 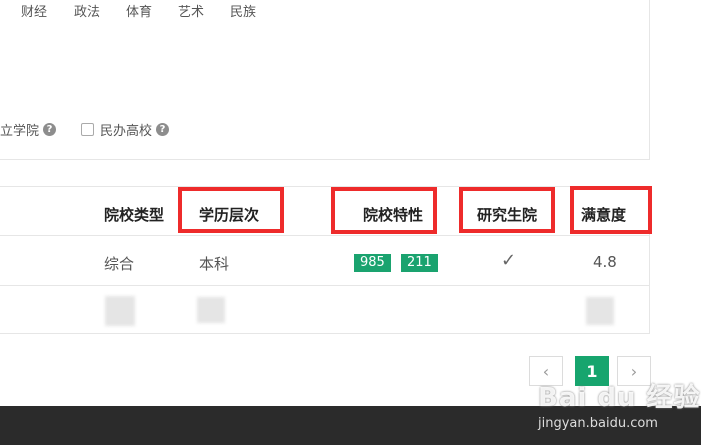 What do you see at coordinates (507, 215) in the screenshot?
I see `column-header-grad-school: 研究生院` at bounding box center [507, 215].